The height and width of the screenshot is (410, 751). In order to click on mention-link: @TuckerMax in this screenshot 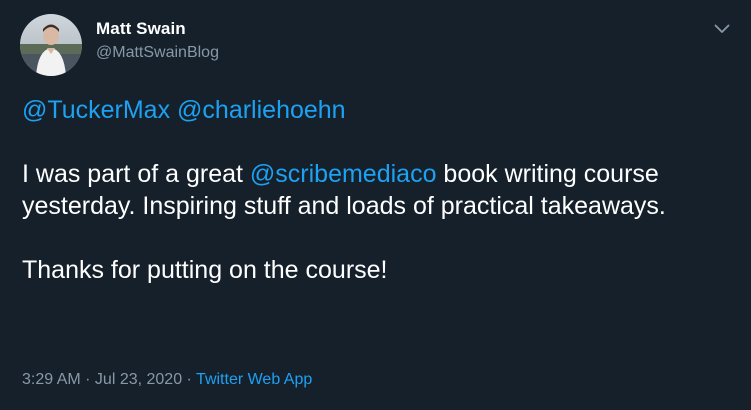, I will do `click(96, 110)`.